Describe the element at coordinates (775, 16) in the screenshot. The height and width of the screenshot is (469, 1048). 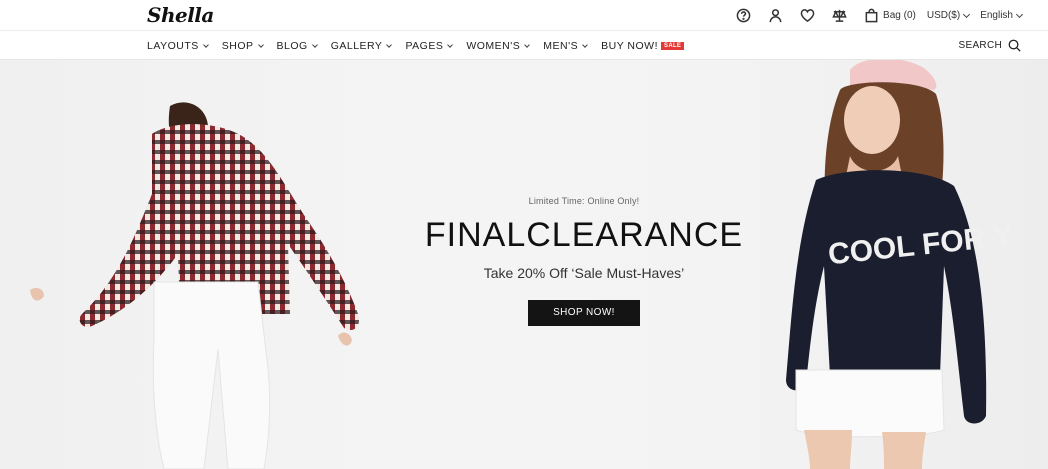
I see `account-icon` at that location.